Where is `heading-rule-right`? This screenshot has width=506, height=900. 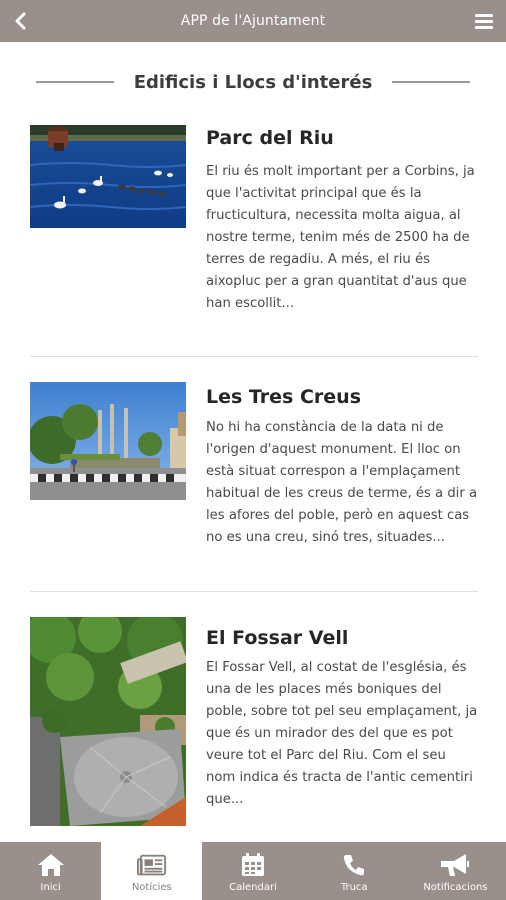
heading-rule-right is located at coordinates (431, 82).